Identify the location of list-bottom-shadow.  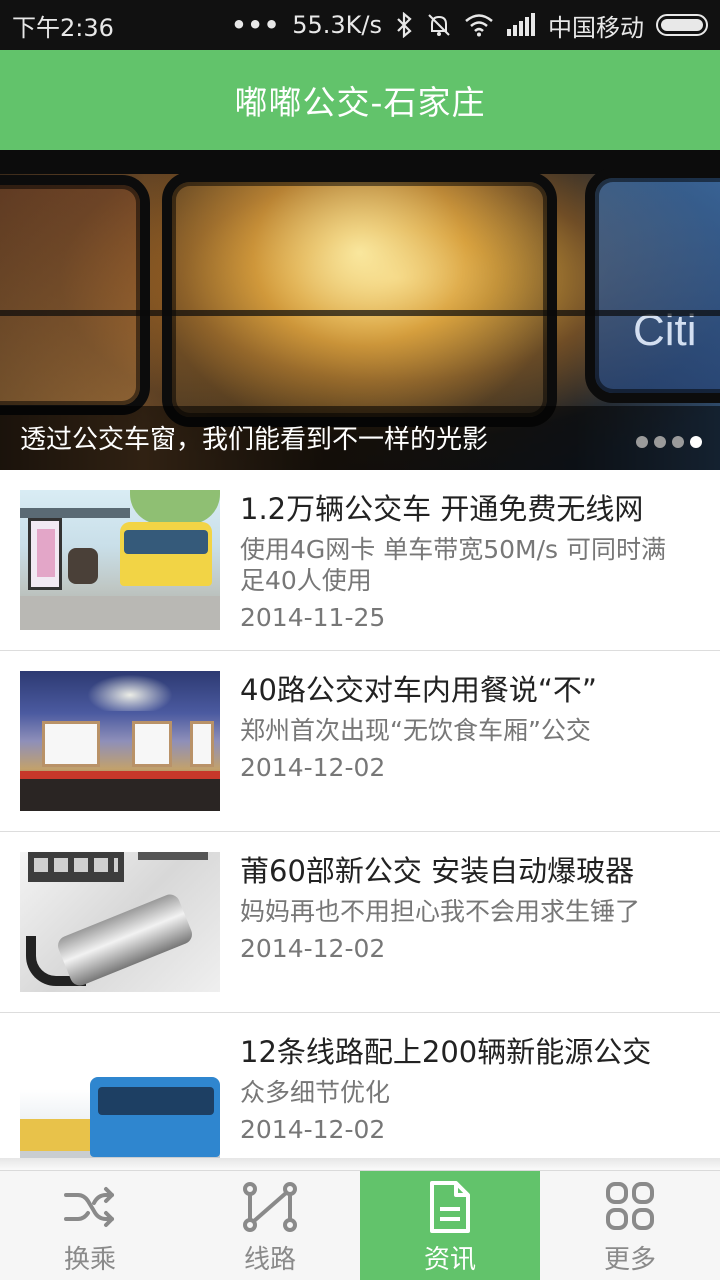
(360, 1164).